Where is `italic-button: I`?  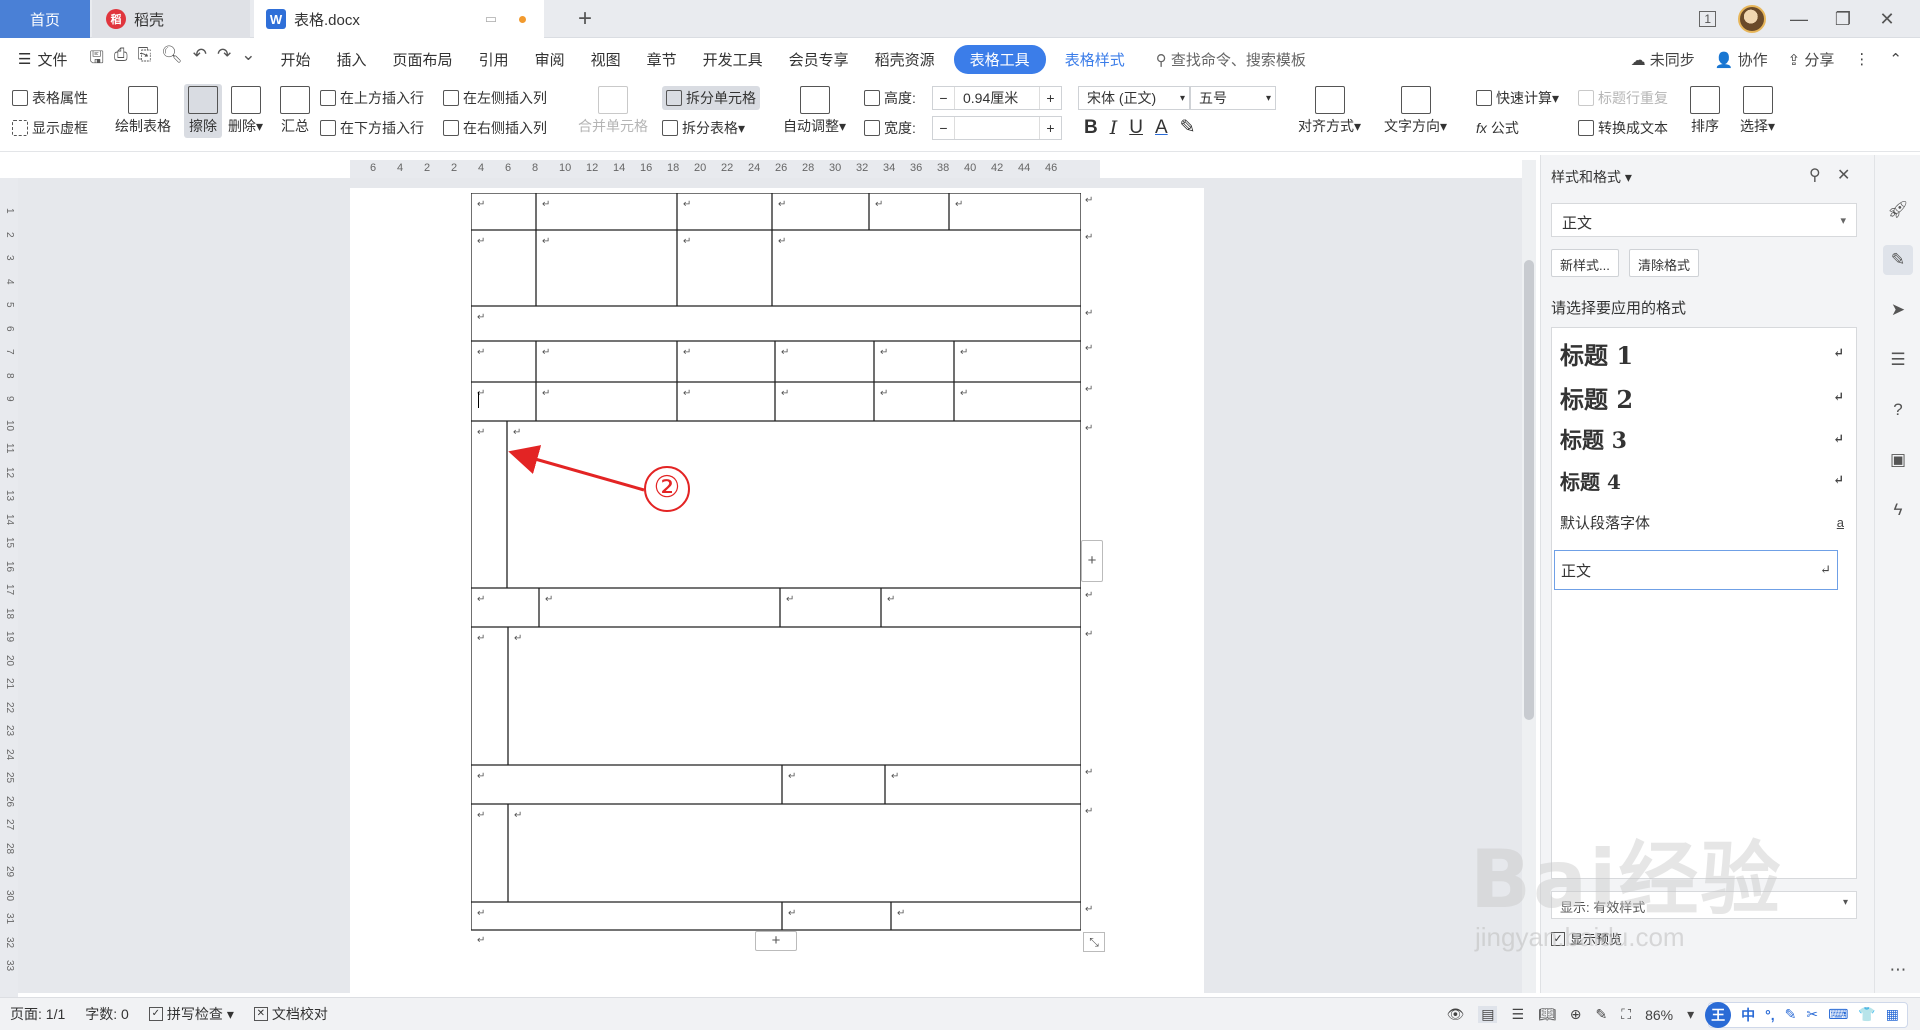 italic-button: I is located at coordinates (1114, 128).